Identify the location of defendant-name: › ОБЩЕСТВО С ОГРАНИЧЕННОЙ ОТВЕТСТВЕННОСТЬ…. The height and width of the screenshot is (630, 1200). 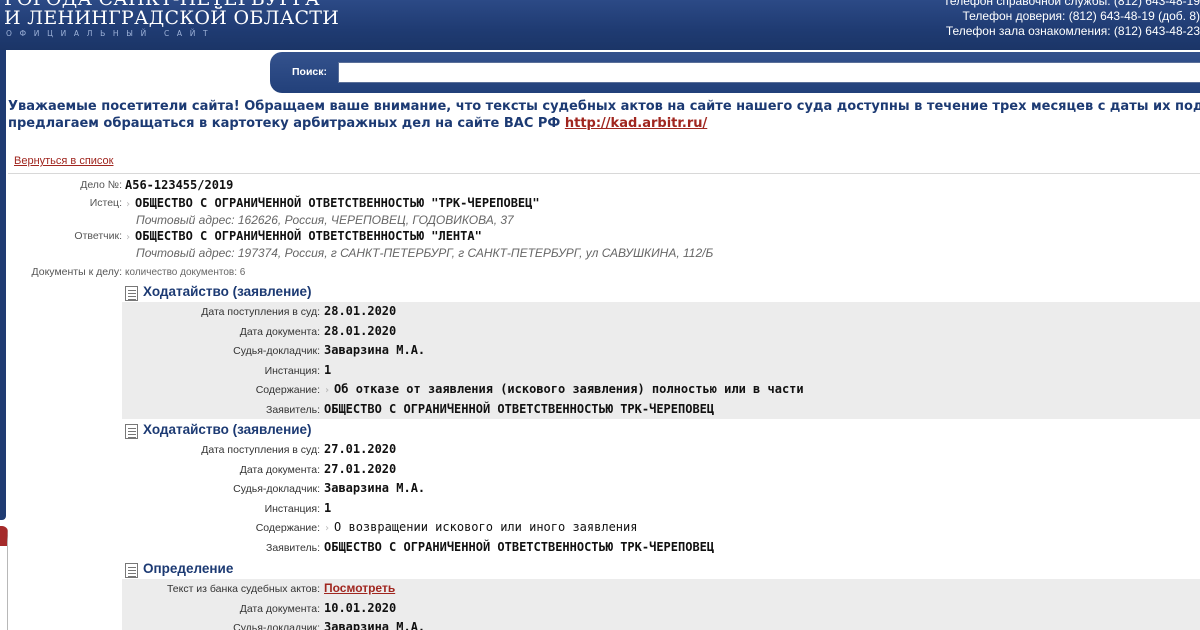
(303, 236).